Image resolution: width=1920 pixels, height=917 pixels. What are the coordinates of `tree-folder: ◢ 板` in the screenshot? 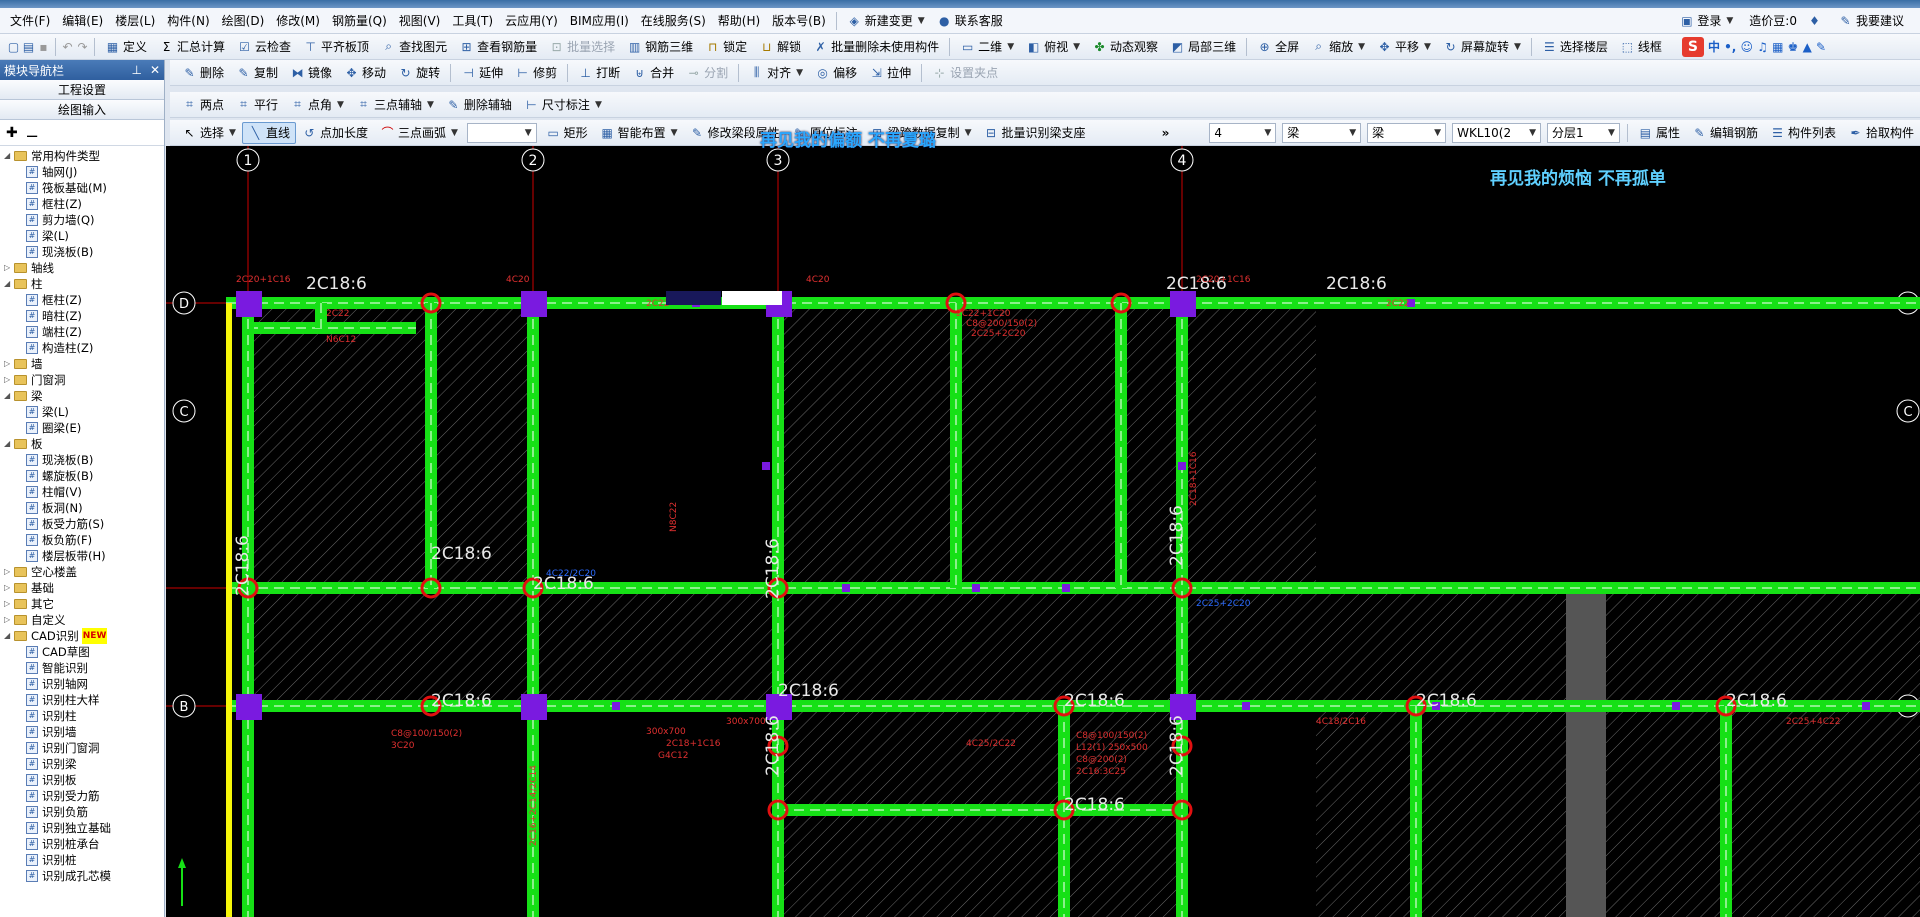 It's located at (84, 444).